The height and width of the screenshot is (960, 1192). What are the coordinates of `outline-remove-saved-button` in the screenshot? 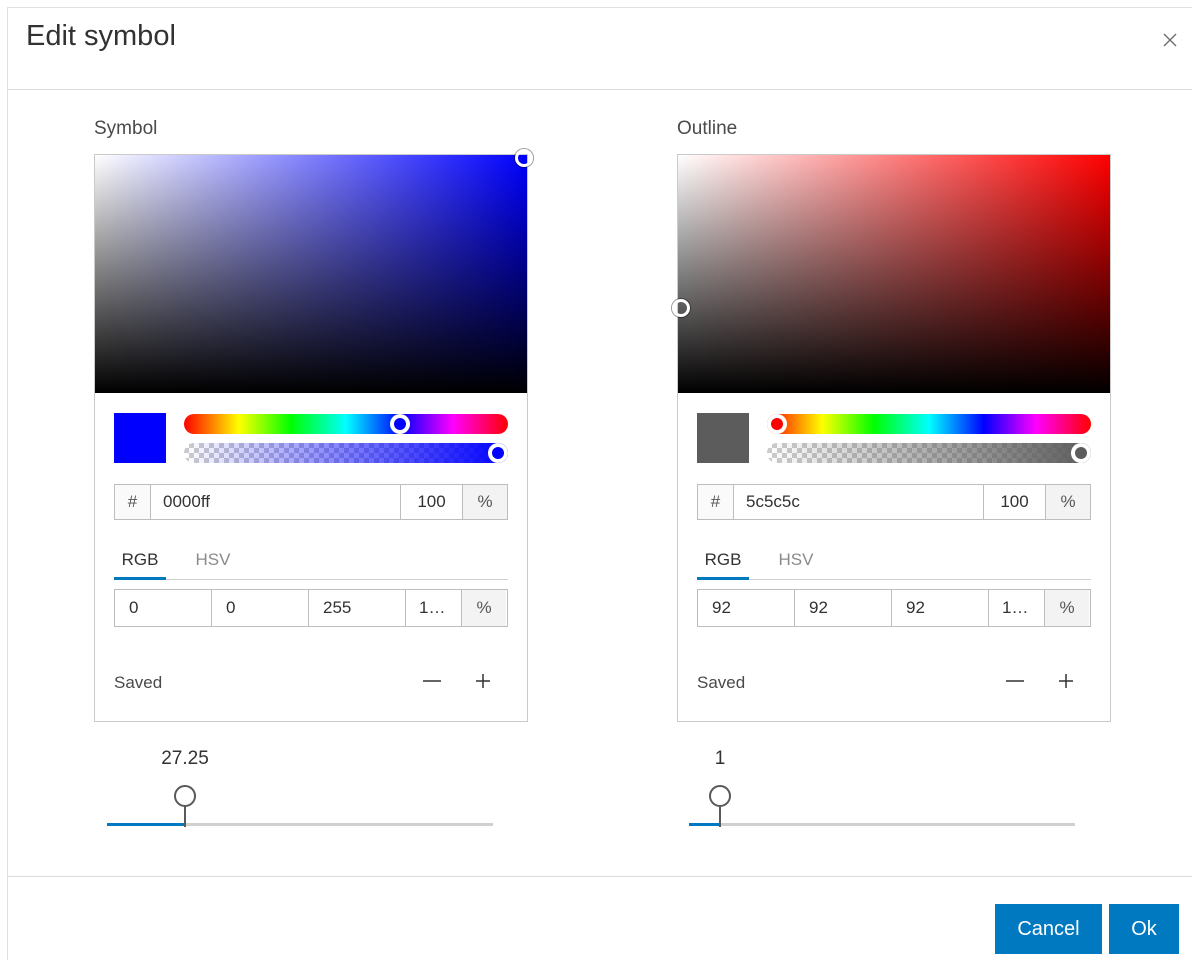 It's located at (1015, 681).